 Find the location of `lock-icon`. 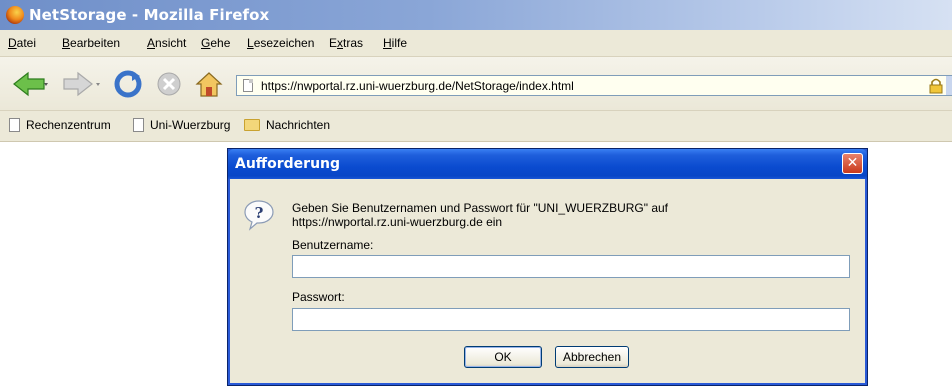

lock-icon is located at coordinates (936, 86).